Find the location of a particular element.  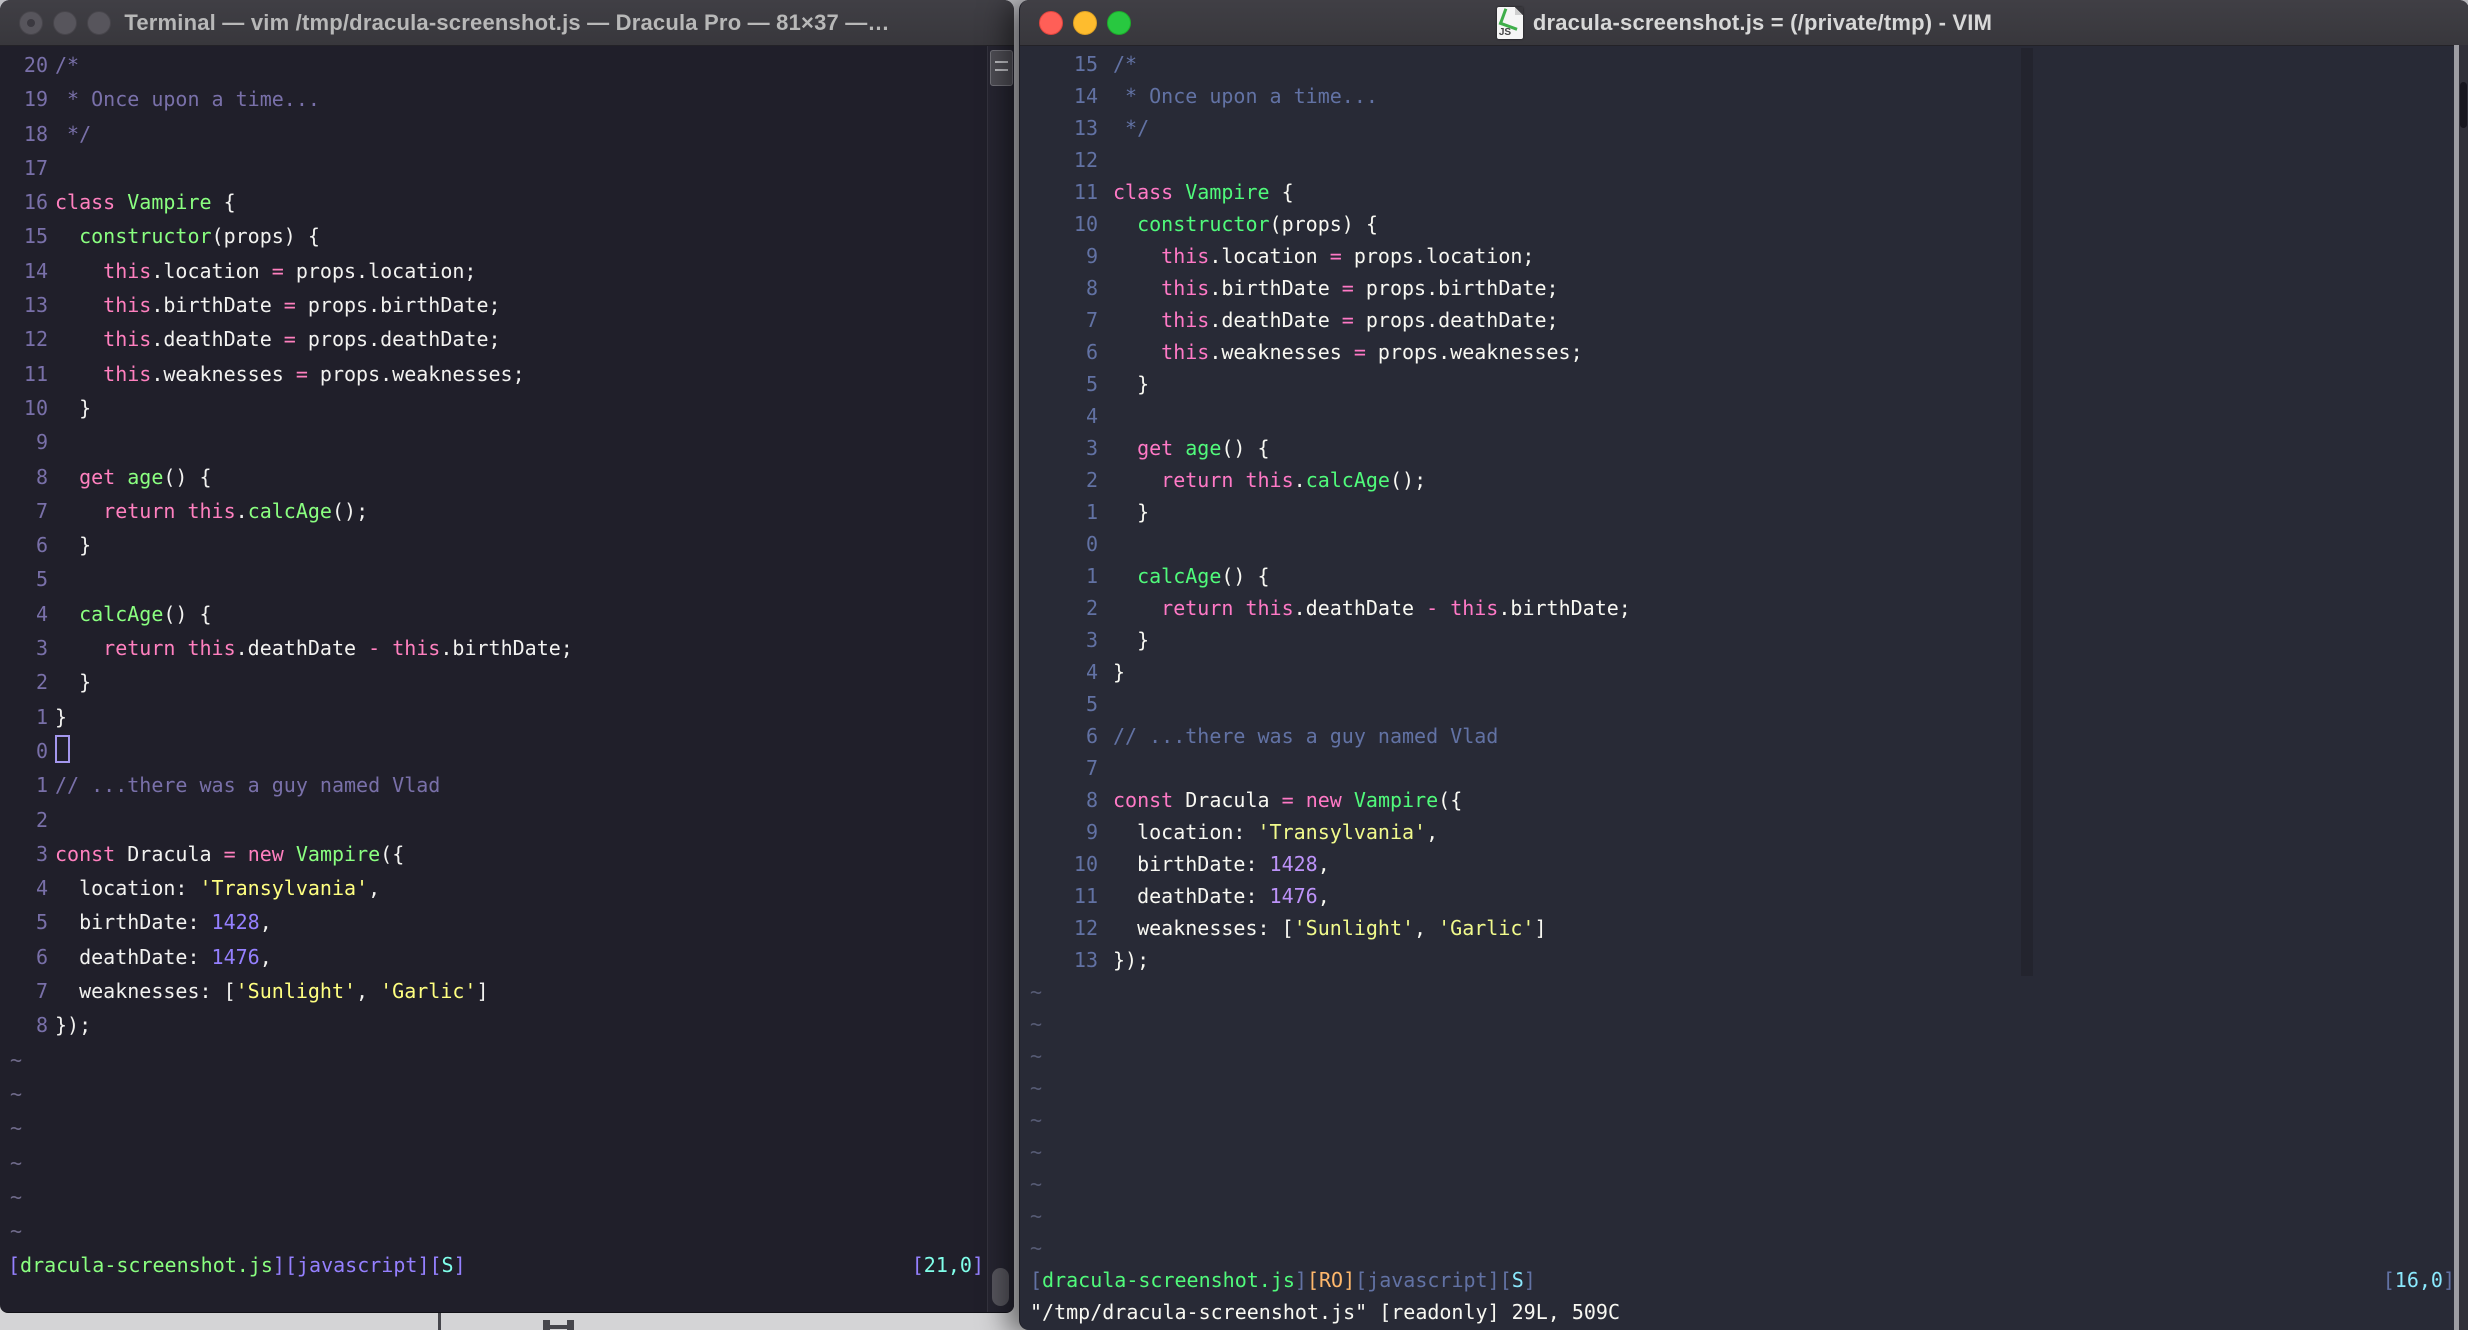

code-token: .birthDate is located at coordinates (217, 305).